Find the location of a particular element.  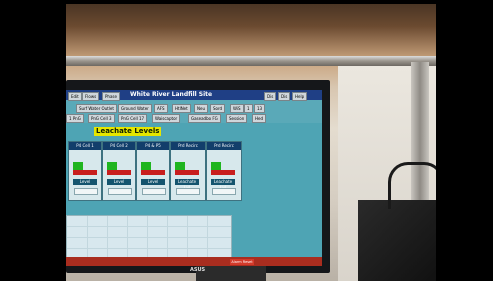

leachate-levels-title: Leachate Levels is located at coordinates (128, 131).